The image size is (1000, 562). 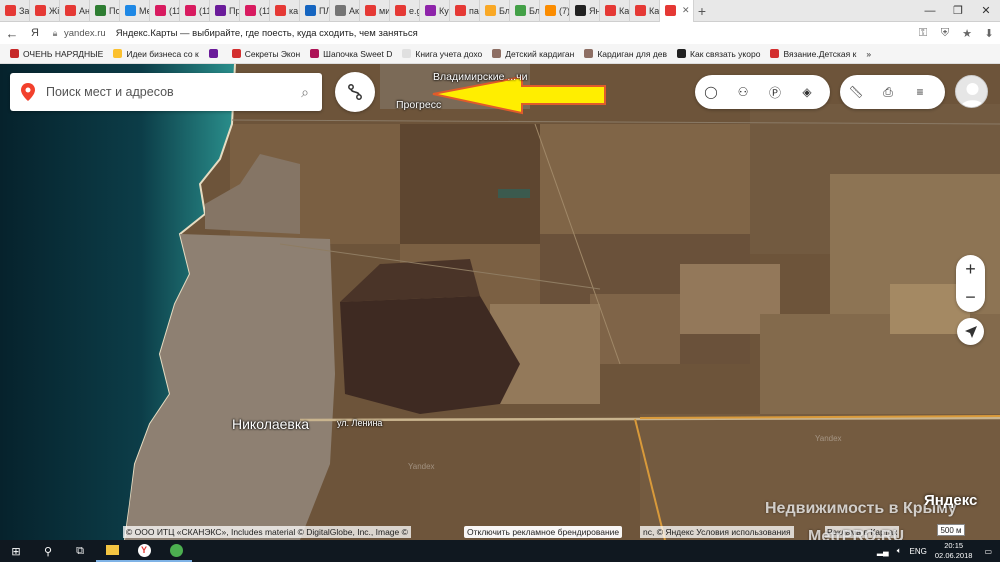 What do you see at coordinates (12, 33) in the screenshot?
I see `back-arrow-icon: ←` at bounding box center [12, 33].